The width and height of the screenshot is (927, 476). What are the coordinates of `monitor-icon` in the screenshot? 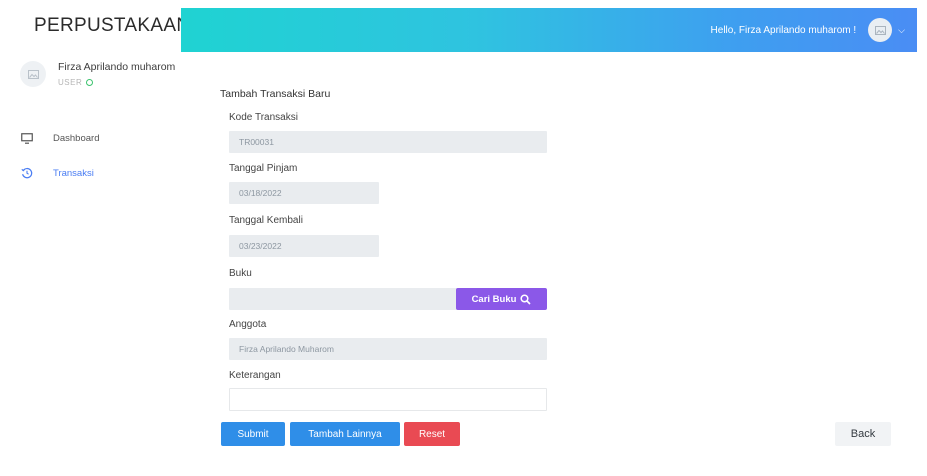 It's located at (27, 138).